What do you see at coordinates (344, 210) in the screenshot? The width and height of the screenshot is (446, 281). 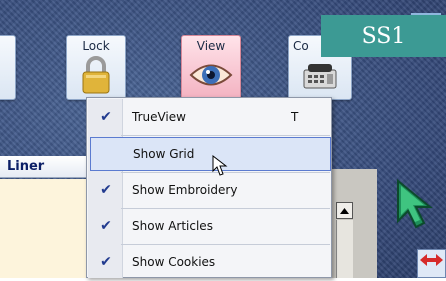 I see `scroll-up-button` at bounding box center [344, 210].